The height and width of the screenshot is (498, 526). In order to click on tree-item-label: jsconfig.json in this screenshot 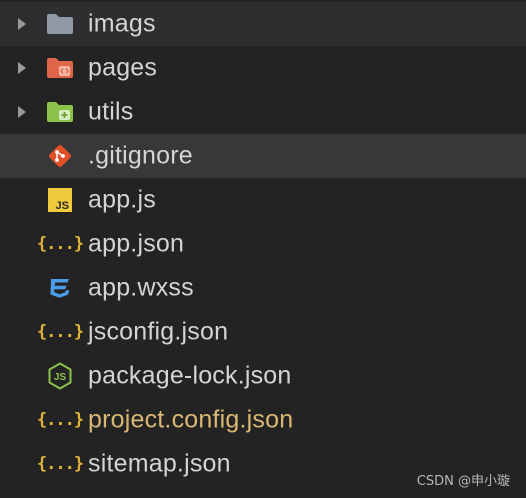, I will do `click(158, 331)`.